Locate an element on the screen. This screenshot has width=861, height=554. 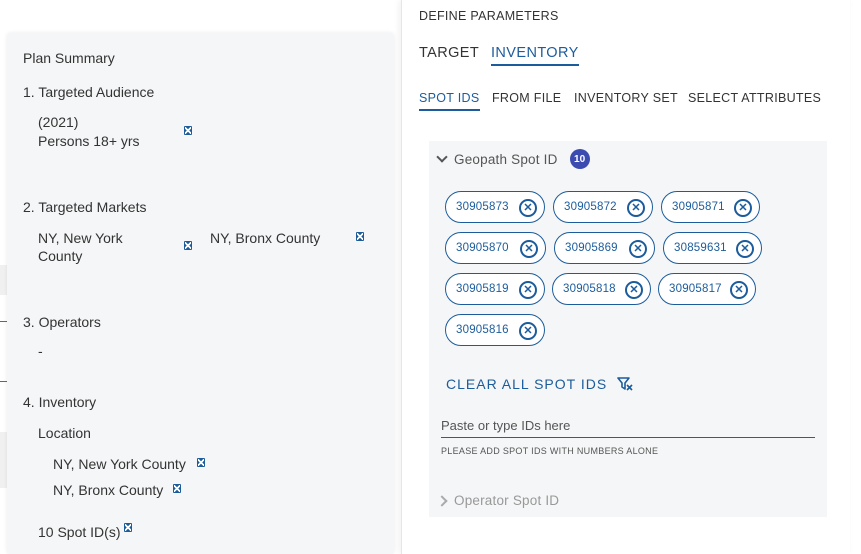
tab-inventory: INVENTORY is located at coordinates (535, 55).